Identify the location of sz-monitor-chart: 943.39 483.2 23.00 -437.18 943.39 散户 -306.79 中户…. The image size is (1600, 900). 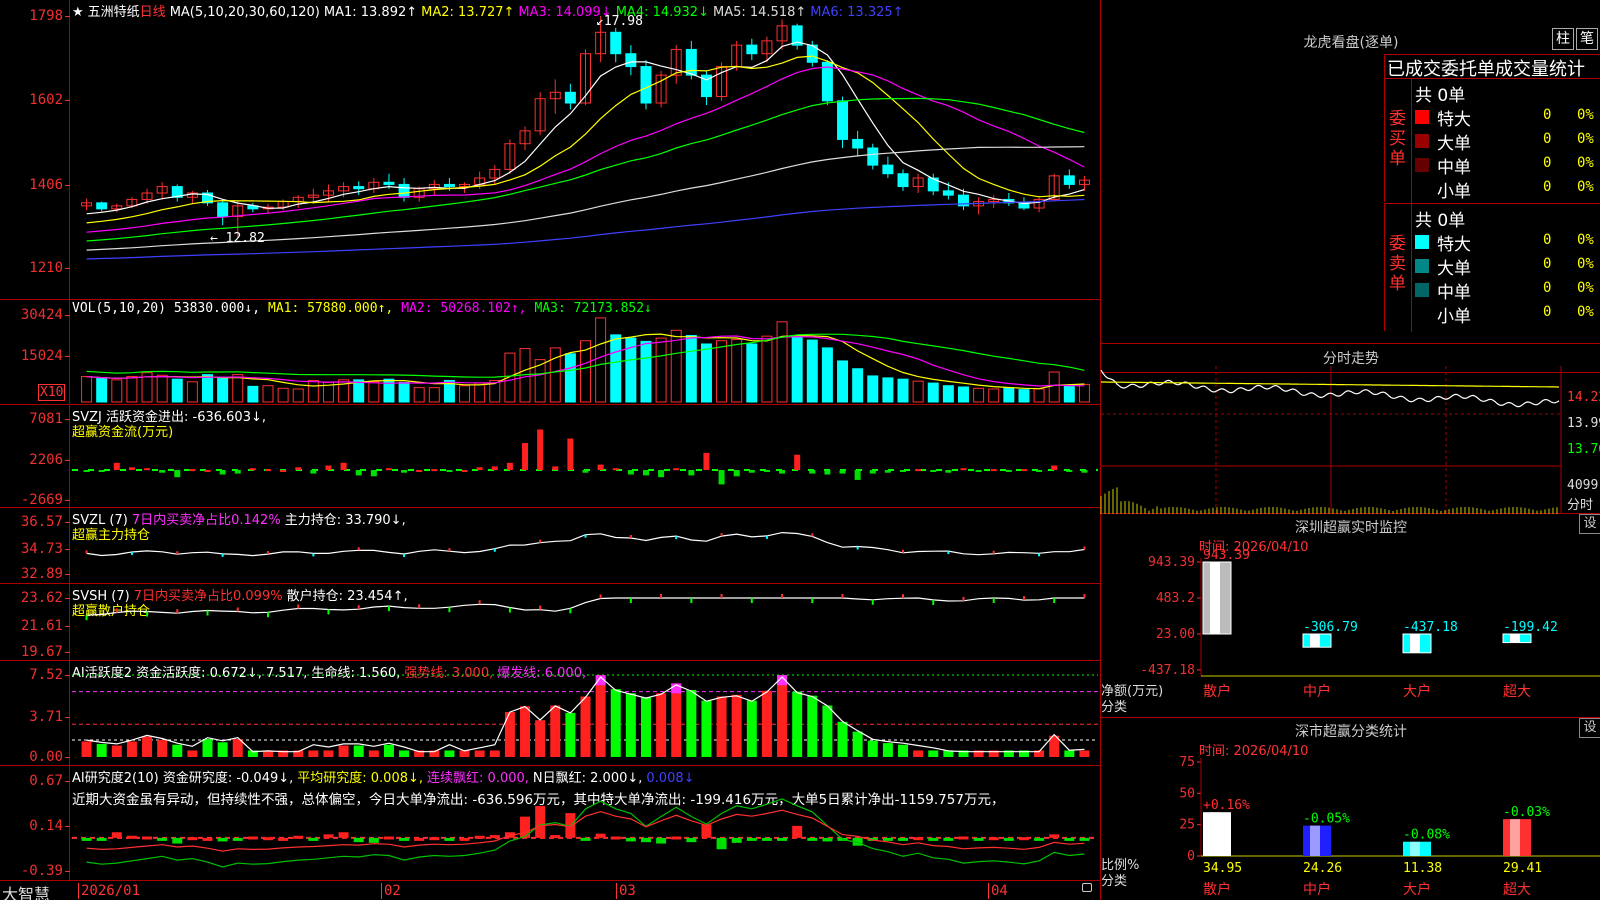
(1350, 616).